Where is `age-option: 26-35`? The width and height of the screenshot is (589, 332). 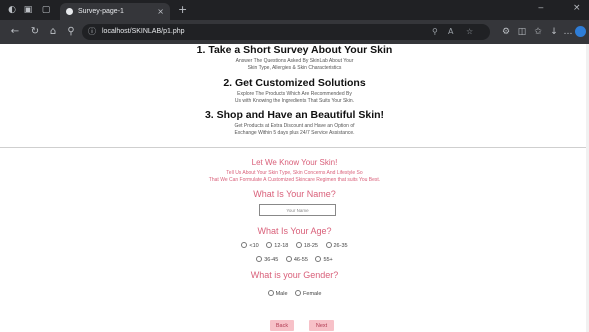 age-option: 26-35 is located at coordinates (336, 246).